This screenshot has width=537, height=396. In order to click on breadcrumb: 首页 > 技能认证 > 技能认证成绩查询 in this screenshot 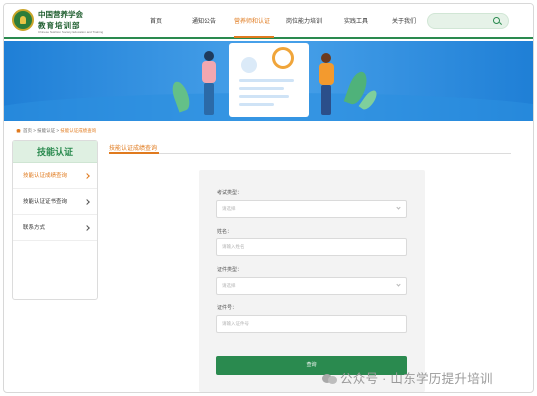, I will do `click(56, 131)`.